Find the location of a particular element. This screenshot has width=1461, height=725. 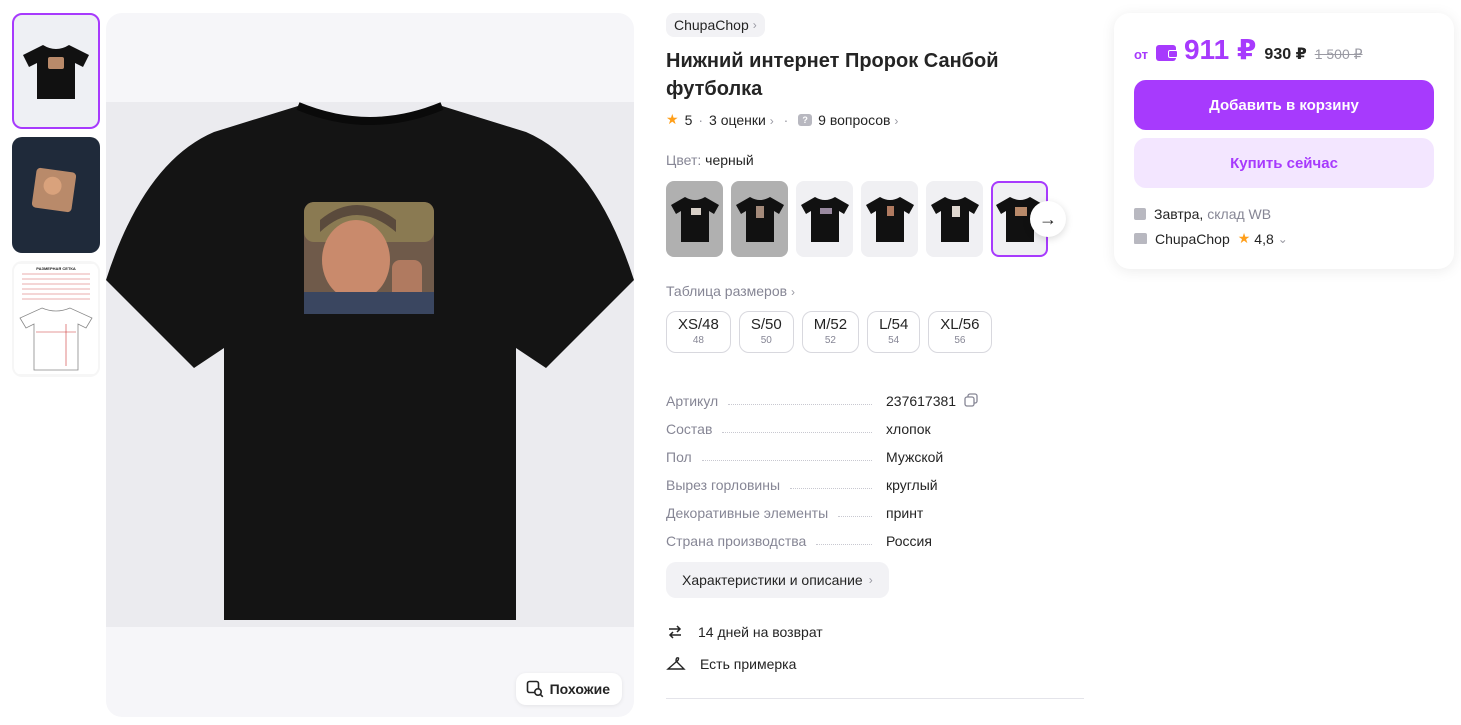

divider is located at coordinates (875, 698).